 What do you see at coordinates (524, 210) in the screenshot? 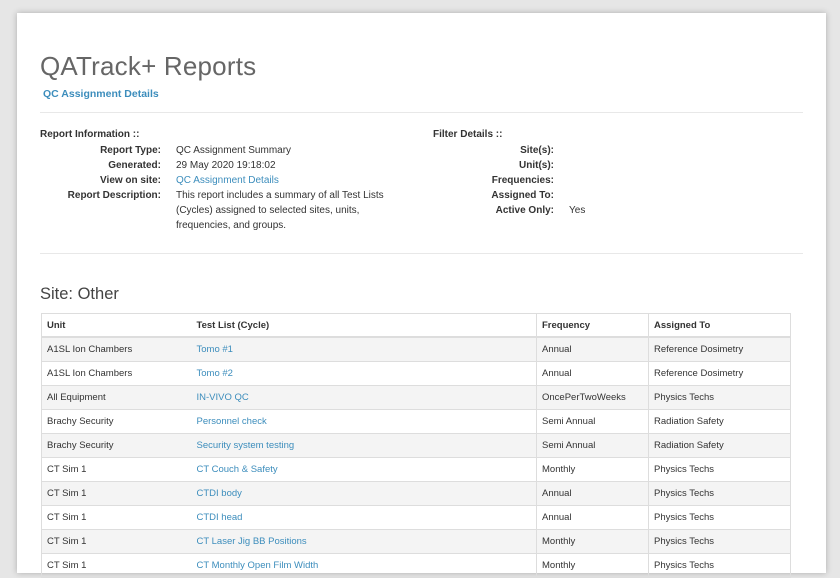
I see `active-only-label: Active Only:` at bounding box center [524, 210].